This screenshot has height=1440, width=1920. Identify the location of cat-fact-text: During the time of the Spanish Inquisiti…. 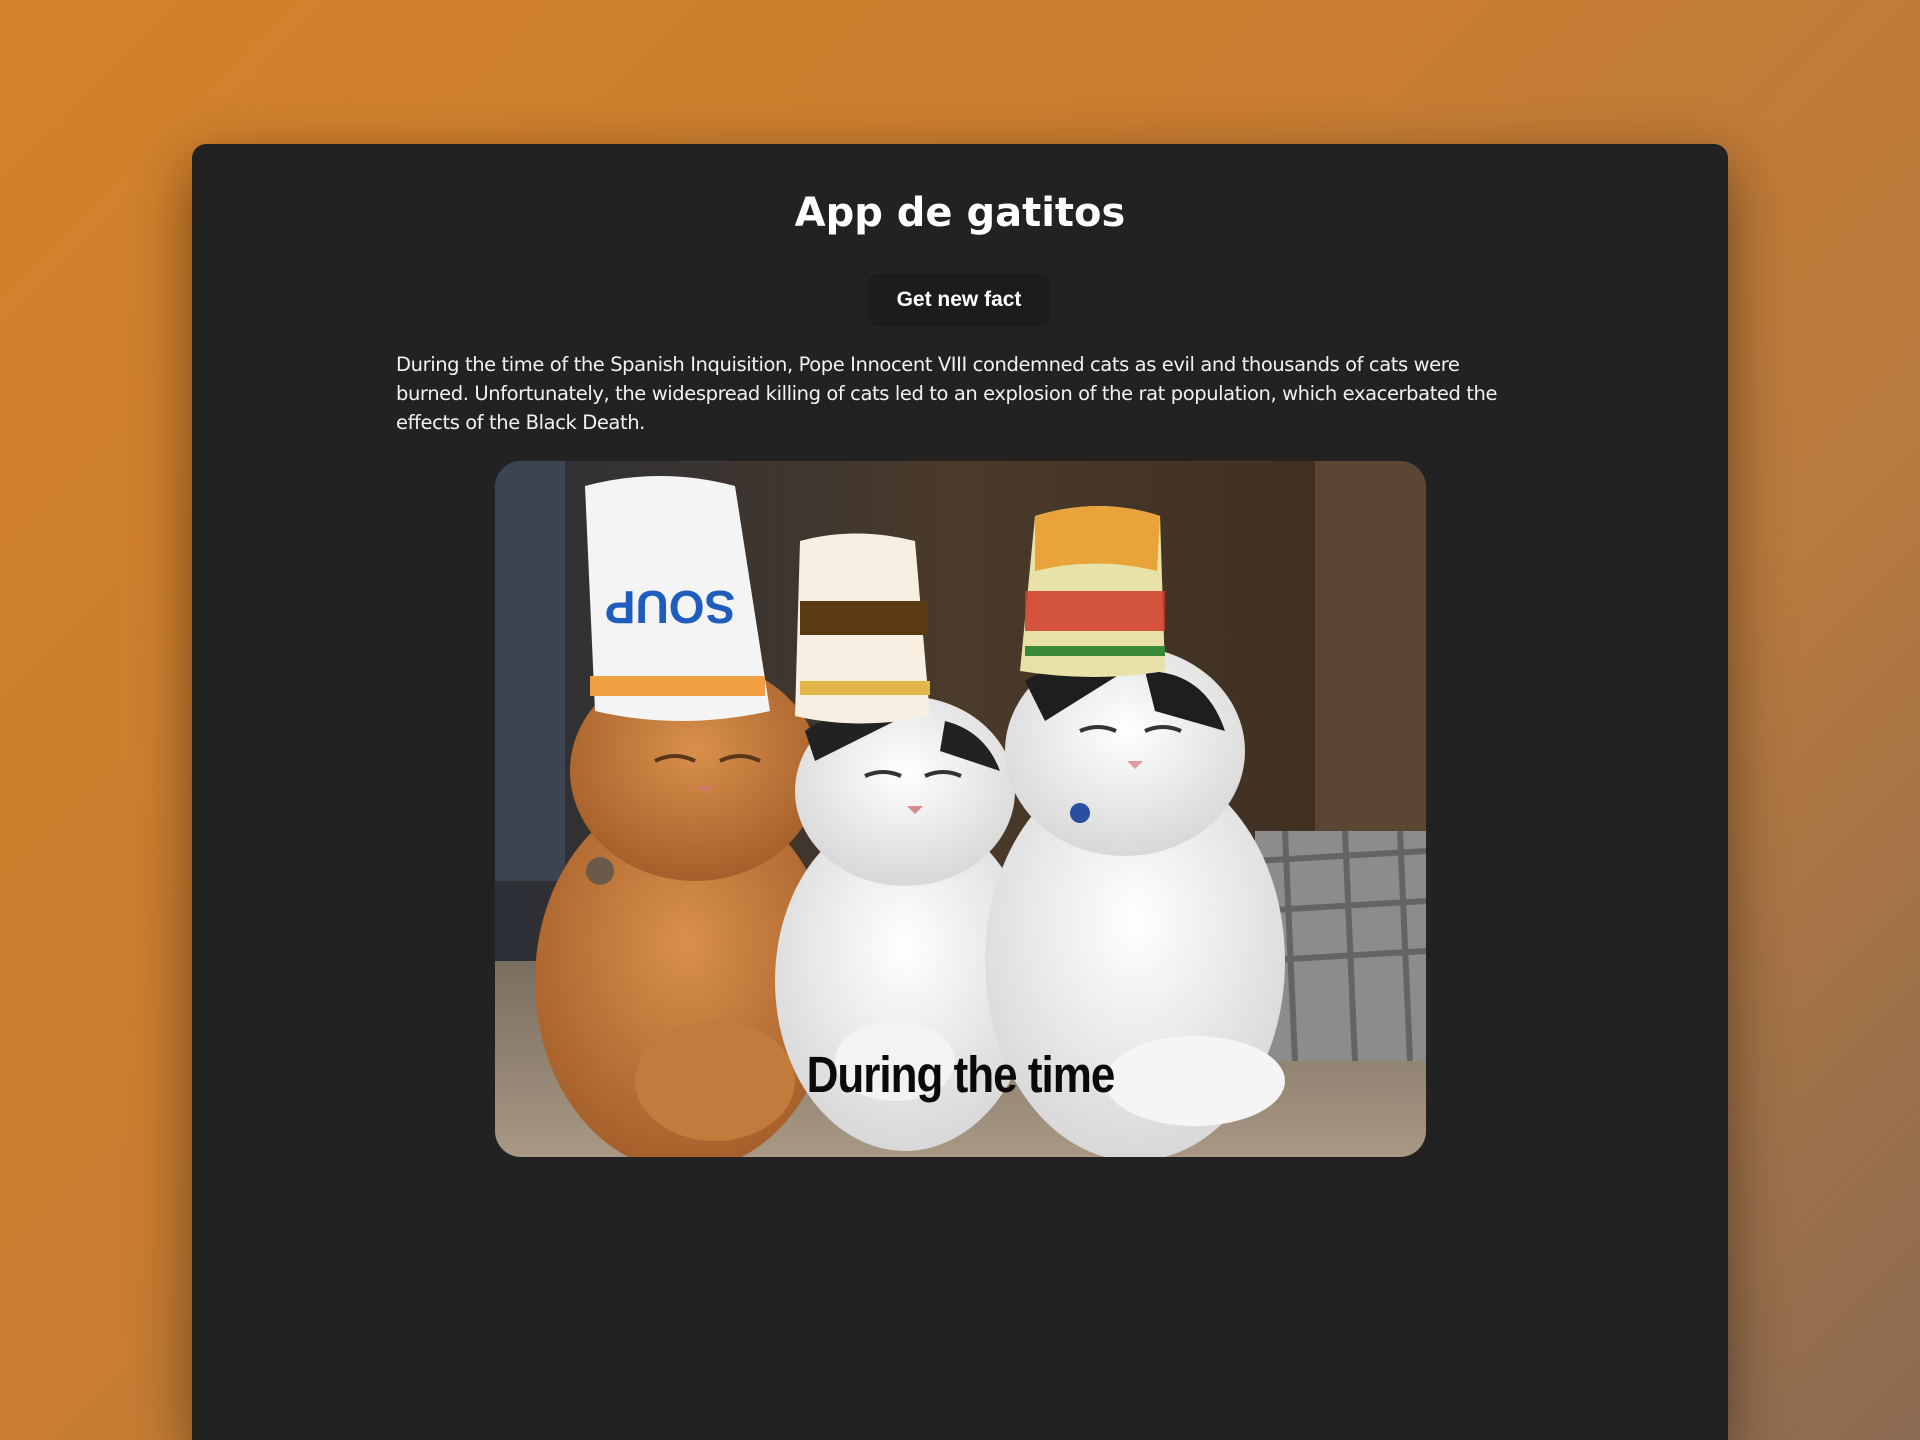
(947, 393).